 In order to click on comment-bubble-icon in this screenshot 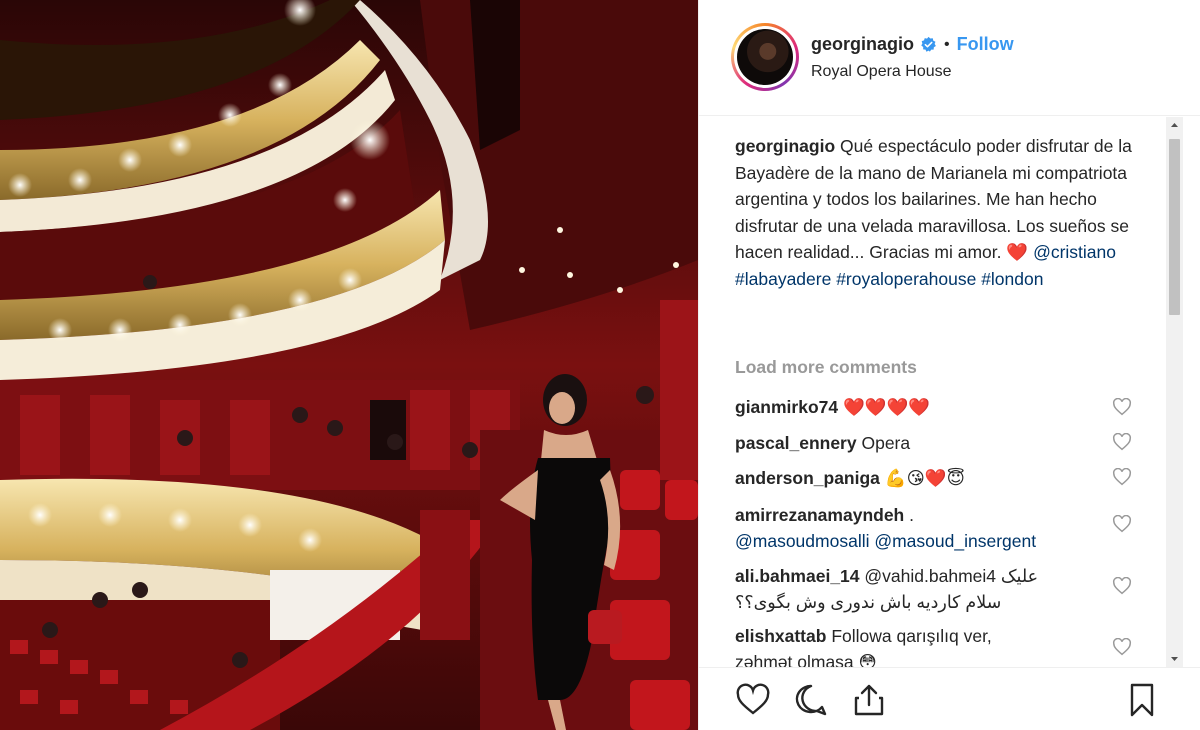, I will do `click(811, 700)`.